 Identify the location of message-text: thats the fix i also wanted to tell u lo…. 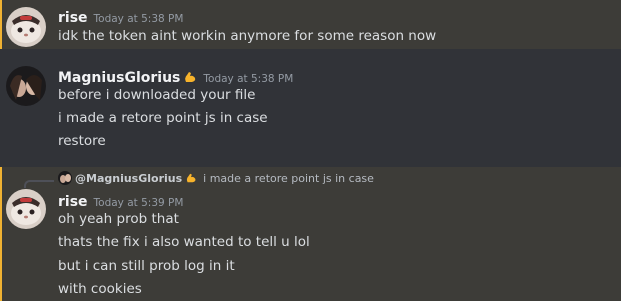
(184, 242).